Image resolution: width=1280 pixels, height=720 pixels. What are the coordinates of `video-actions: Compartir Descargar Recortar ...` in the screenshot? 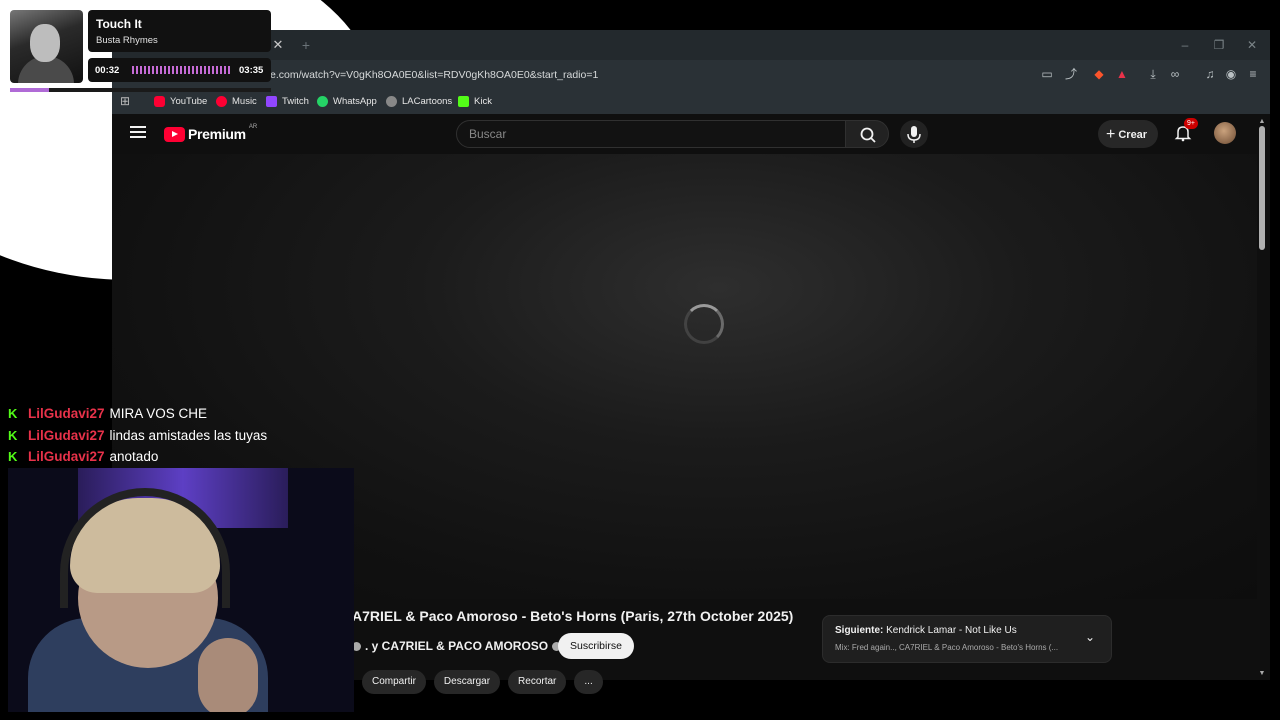 It's located at (482, 682).